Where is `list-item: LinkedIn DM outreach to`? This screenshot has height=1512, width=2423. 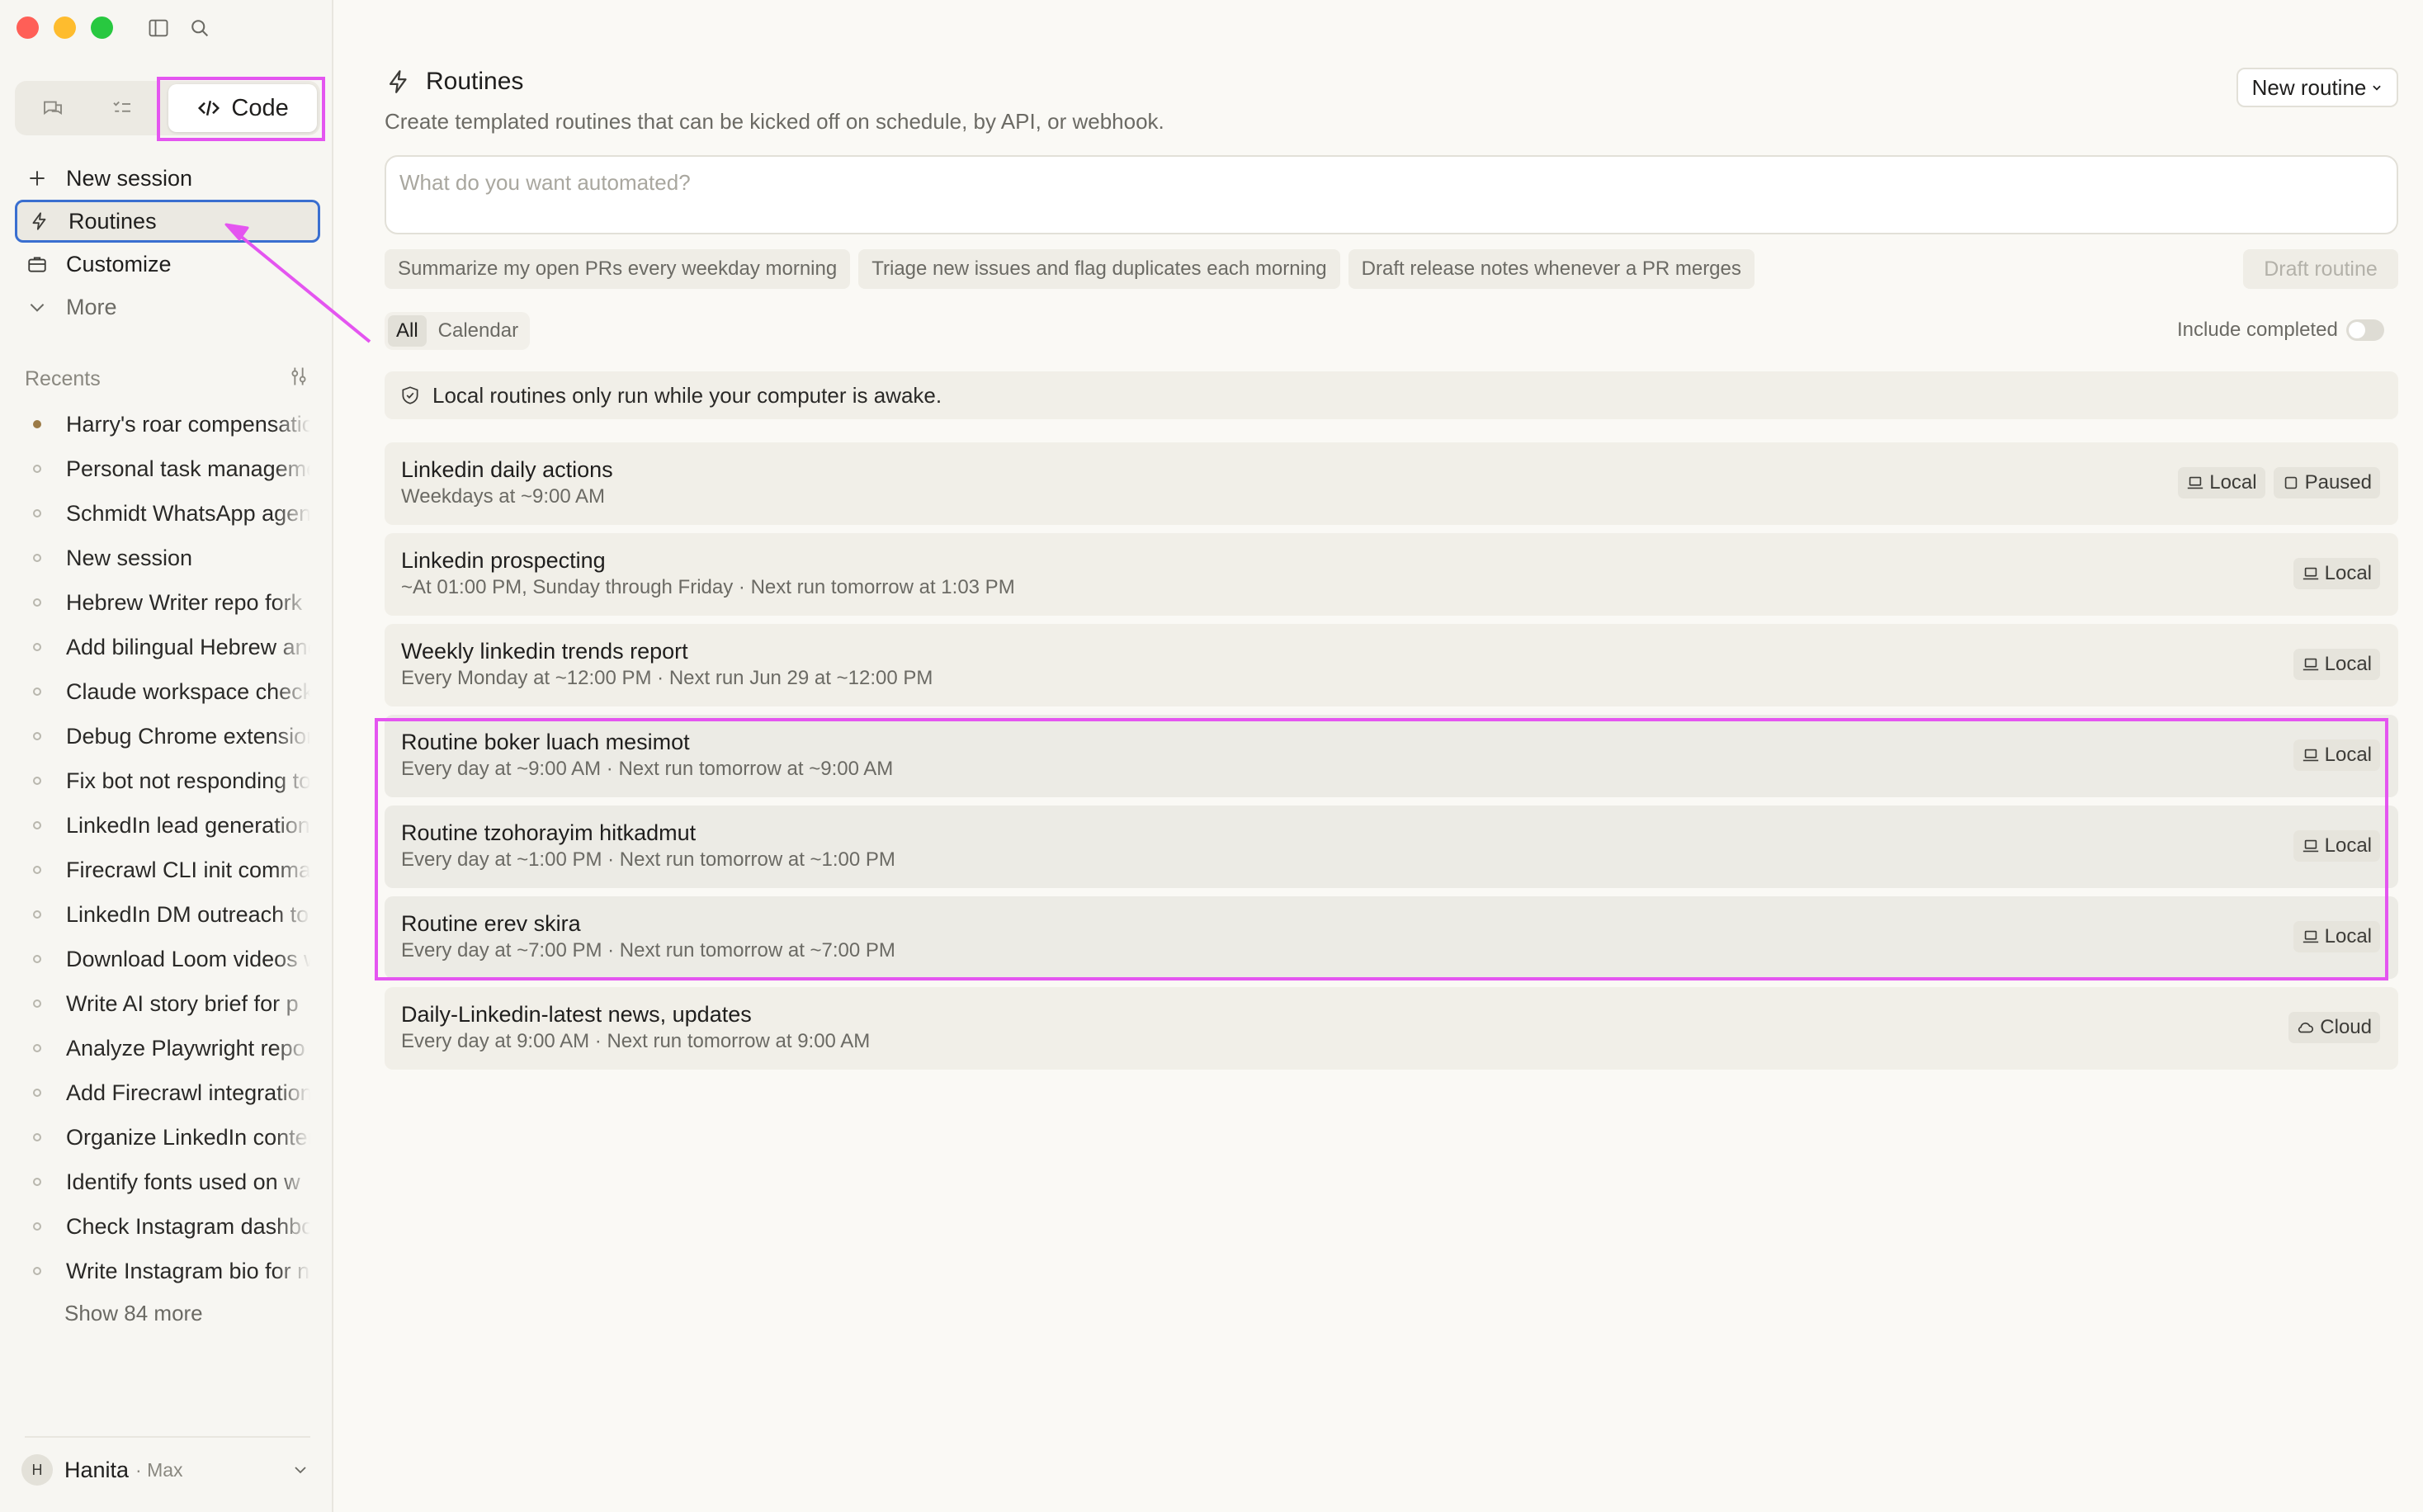 list-item: LinkedIn DM outreach to is located at coordinates (167, 915).